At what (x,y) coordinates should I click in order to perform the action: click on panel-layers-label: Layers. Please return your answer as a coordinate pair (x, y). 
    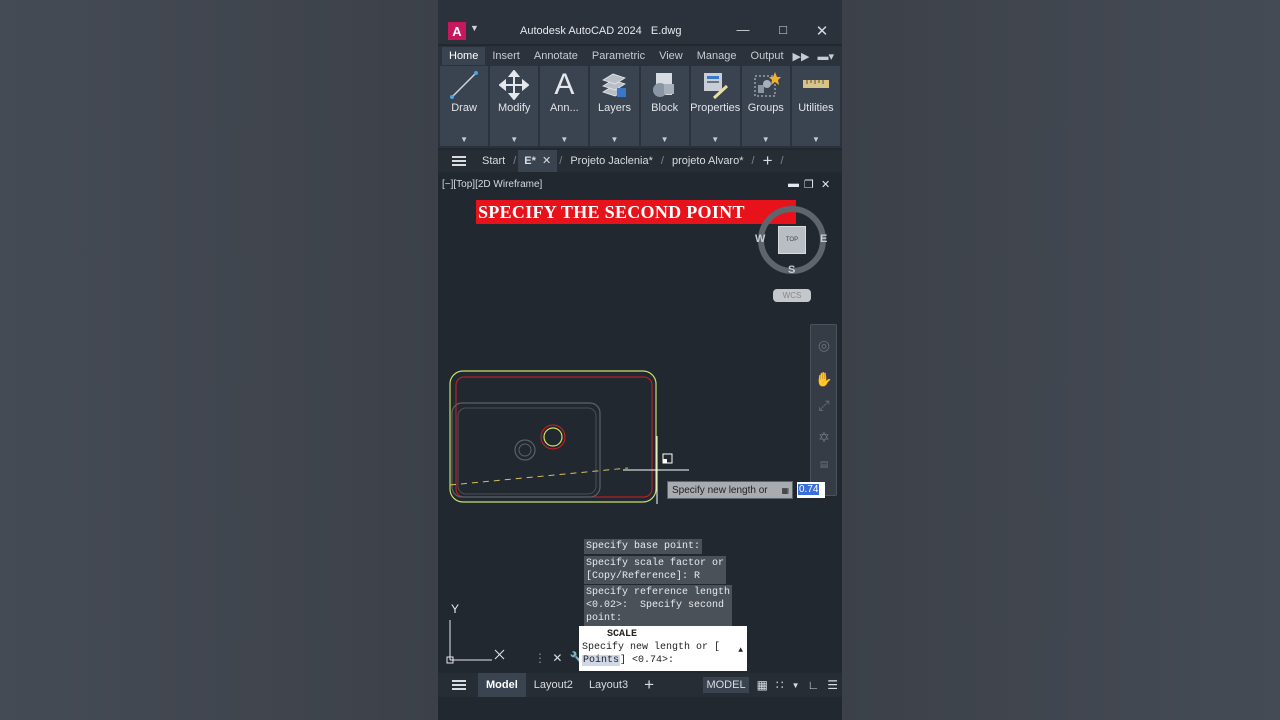
    Looking at the image, I should click on (614, 108).